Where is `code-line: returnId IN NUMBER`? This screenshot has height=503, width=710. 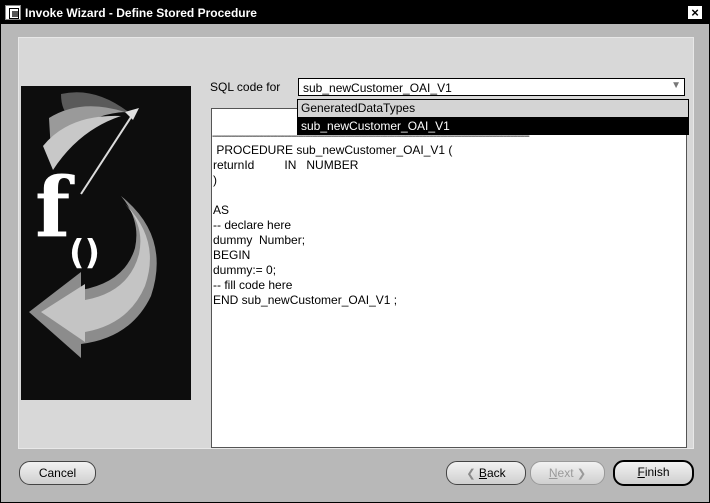
code-line: returnId IN NUMBER is located at coordinates (286, 165).